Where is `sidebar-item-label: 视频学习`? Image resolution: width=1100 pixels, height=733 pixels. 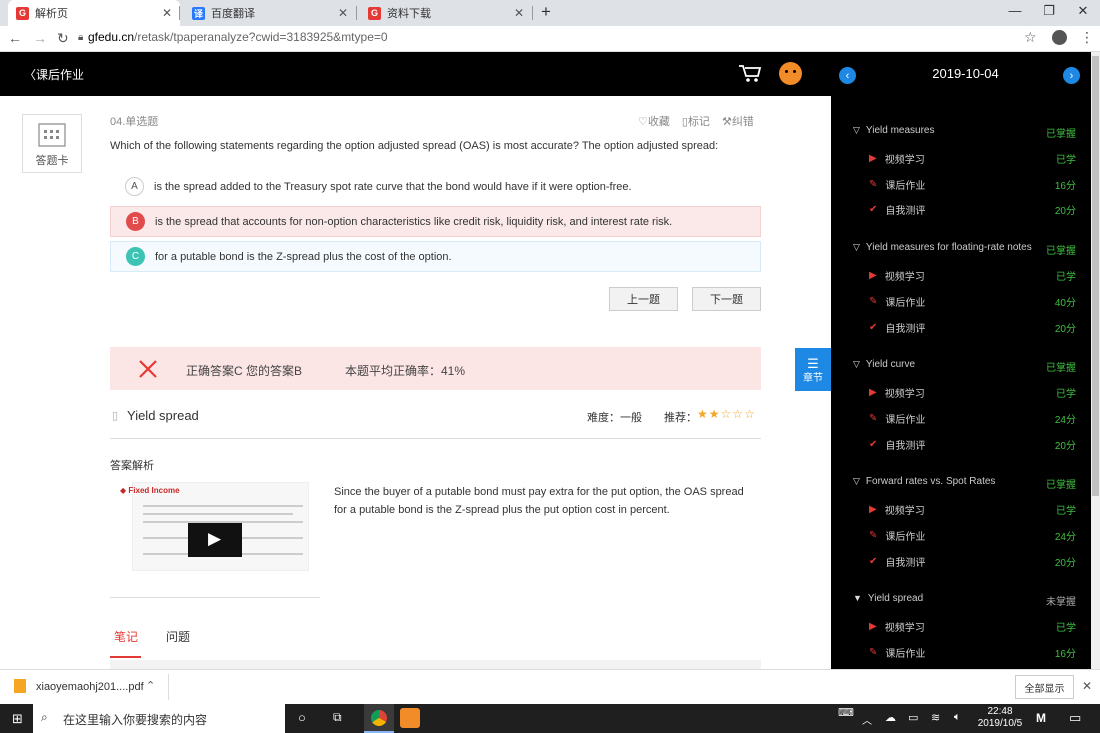 sidebar-item-label: 视频学习 is located at coordinates (904, 278).